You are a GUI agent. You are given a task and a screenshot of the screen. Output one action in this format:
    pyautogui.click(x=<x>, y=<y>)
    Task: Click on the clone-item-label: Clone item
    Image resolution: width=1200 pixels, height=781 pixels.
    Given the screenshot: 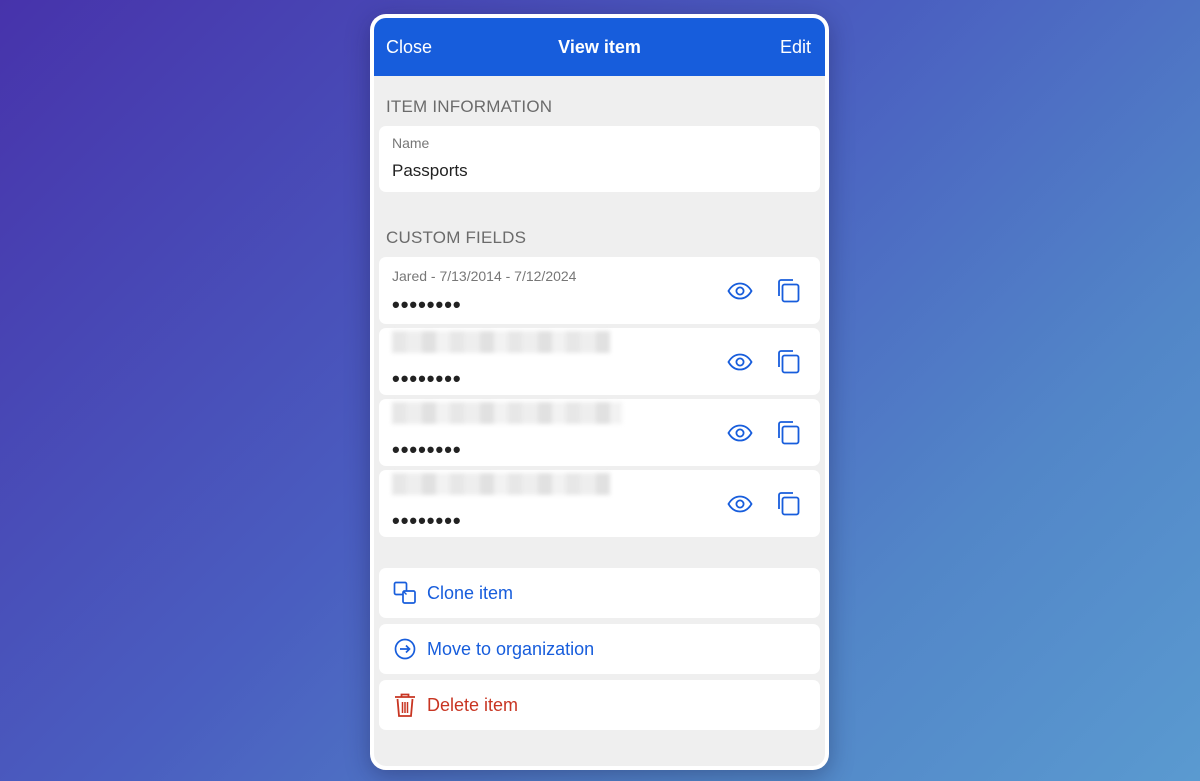 What is the action you would take?
    pyautogui.click(x=470, y=592)
    